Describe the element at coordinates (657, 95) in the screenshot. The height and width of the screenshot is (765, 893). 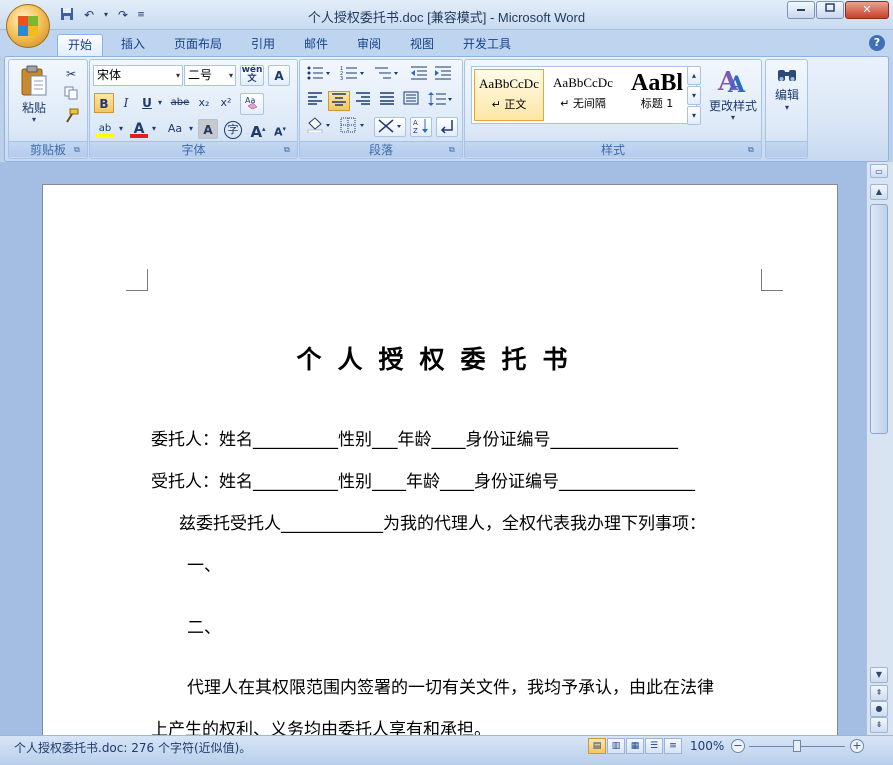
I see `style-heading-1: AaBl 标题 1` at that location.